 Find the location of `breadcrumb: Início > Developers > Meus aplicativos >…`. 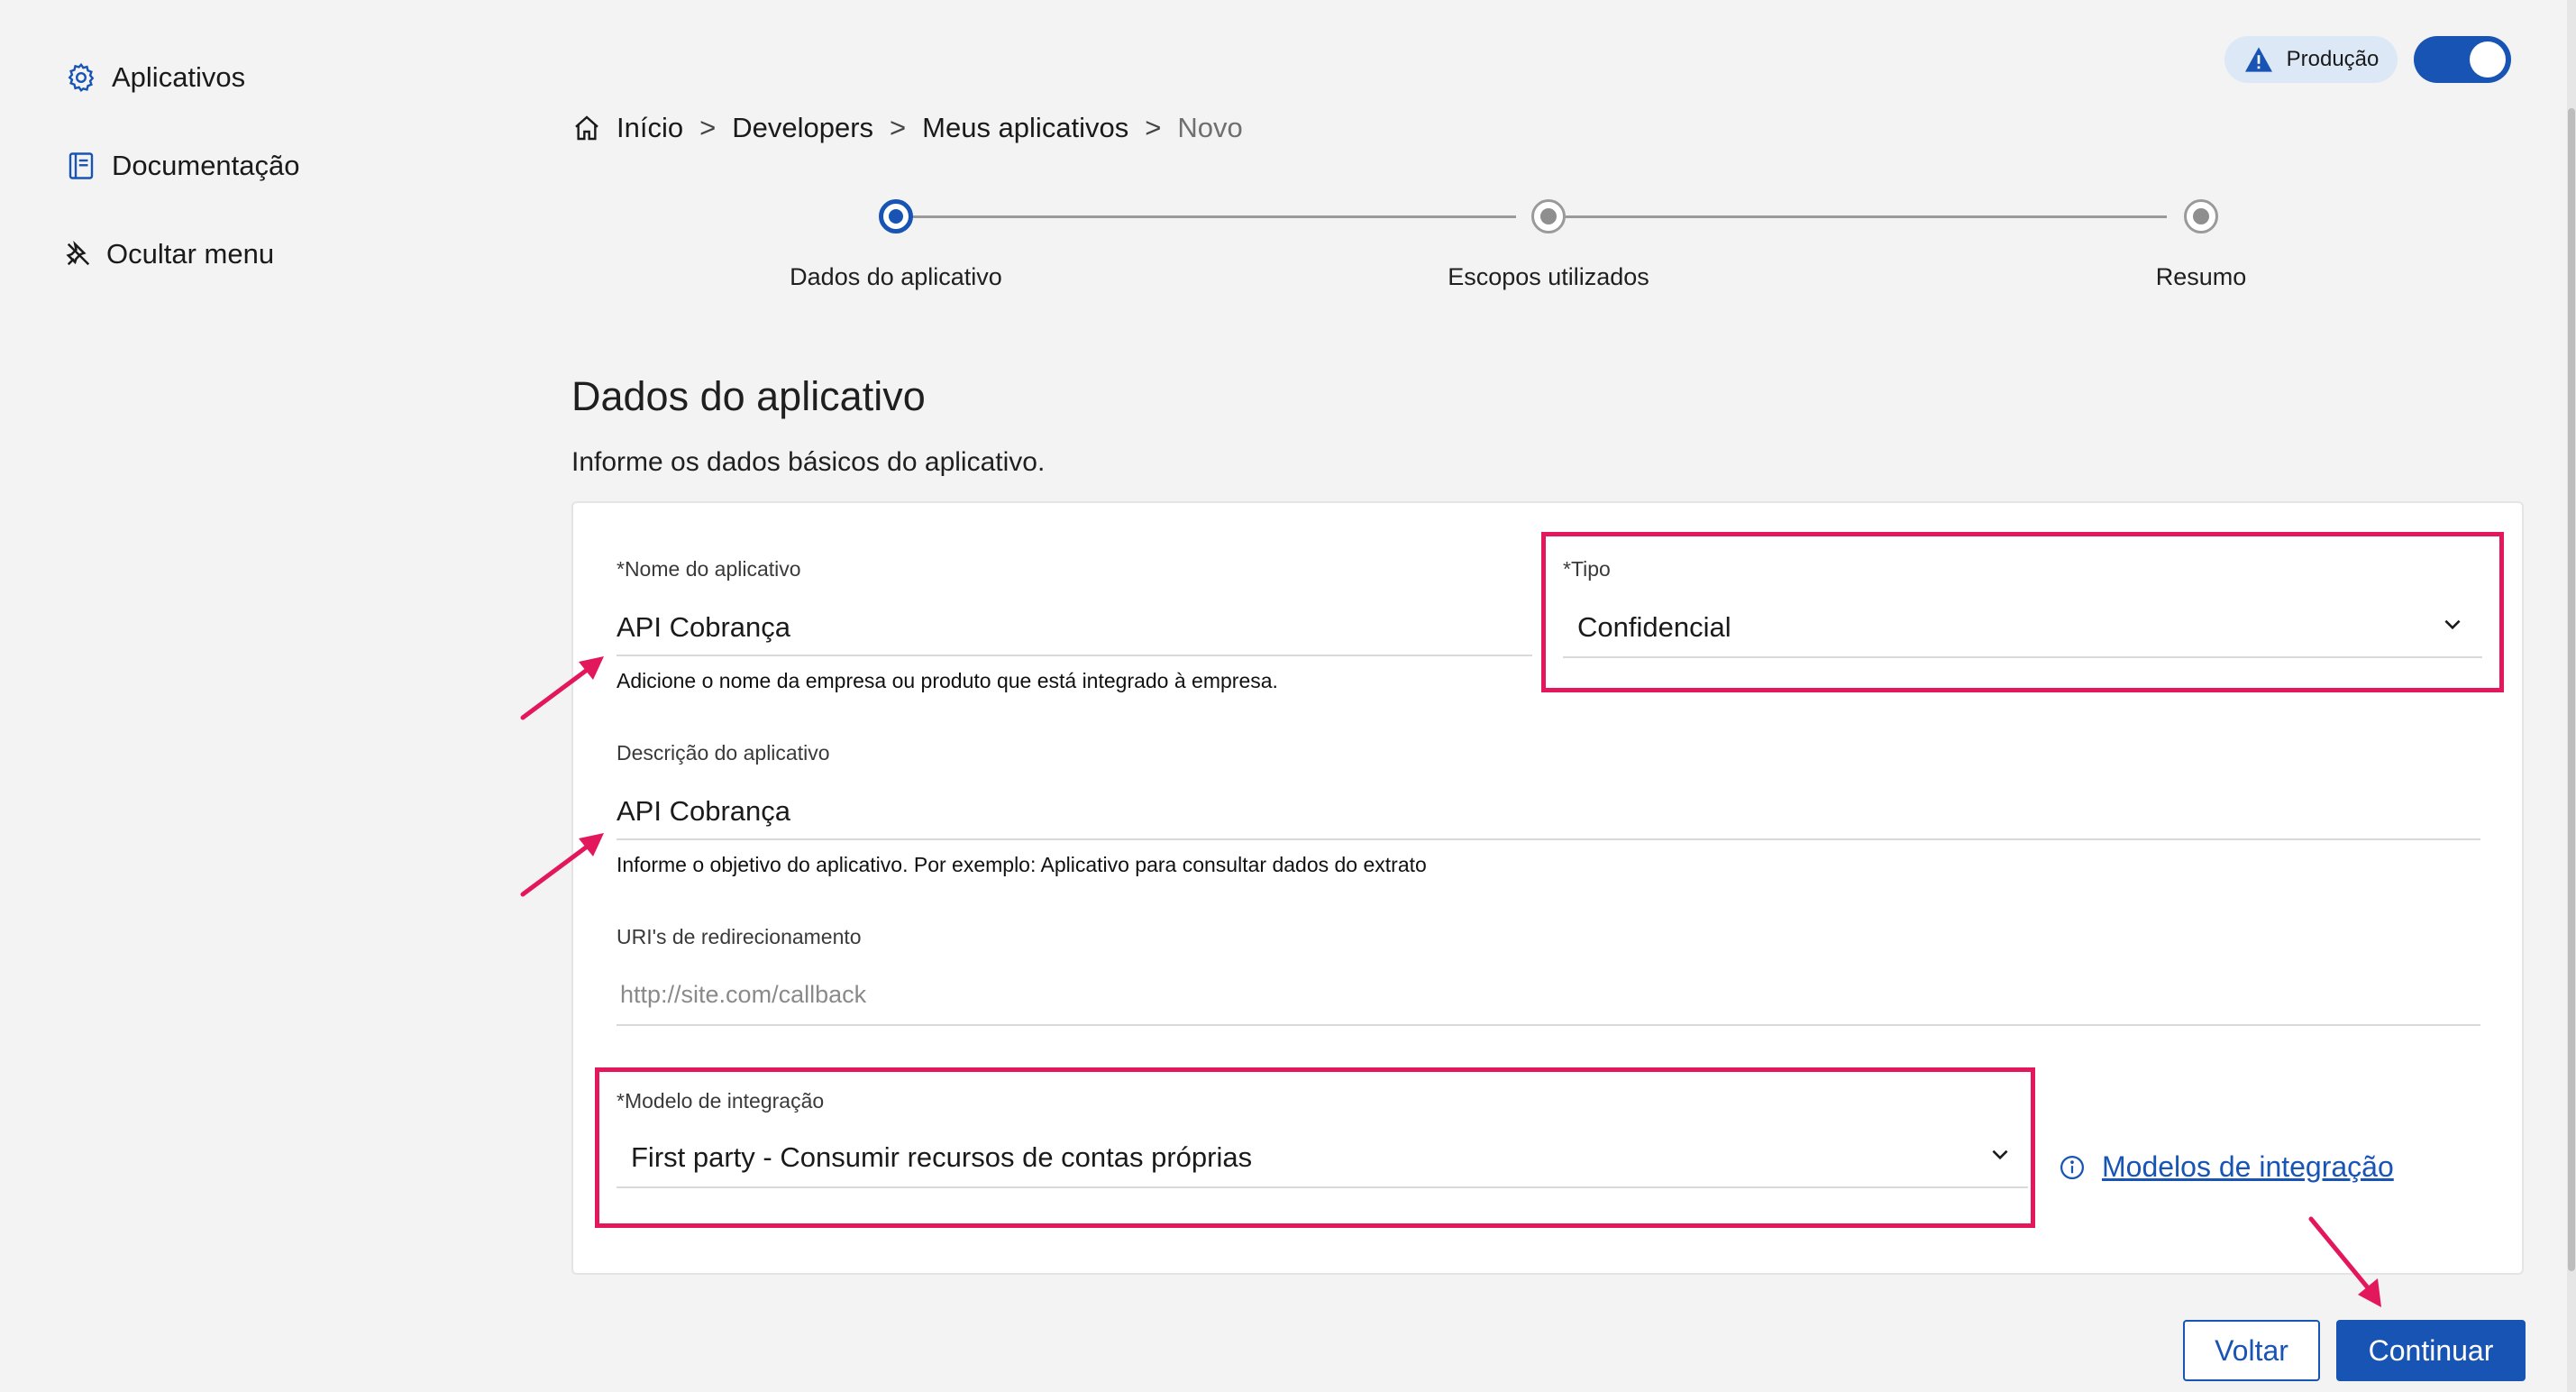

breadcrumb: Início > Developers > Meus aplicativos >… is located at coordinates (907, 128).